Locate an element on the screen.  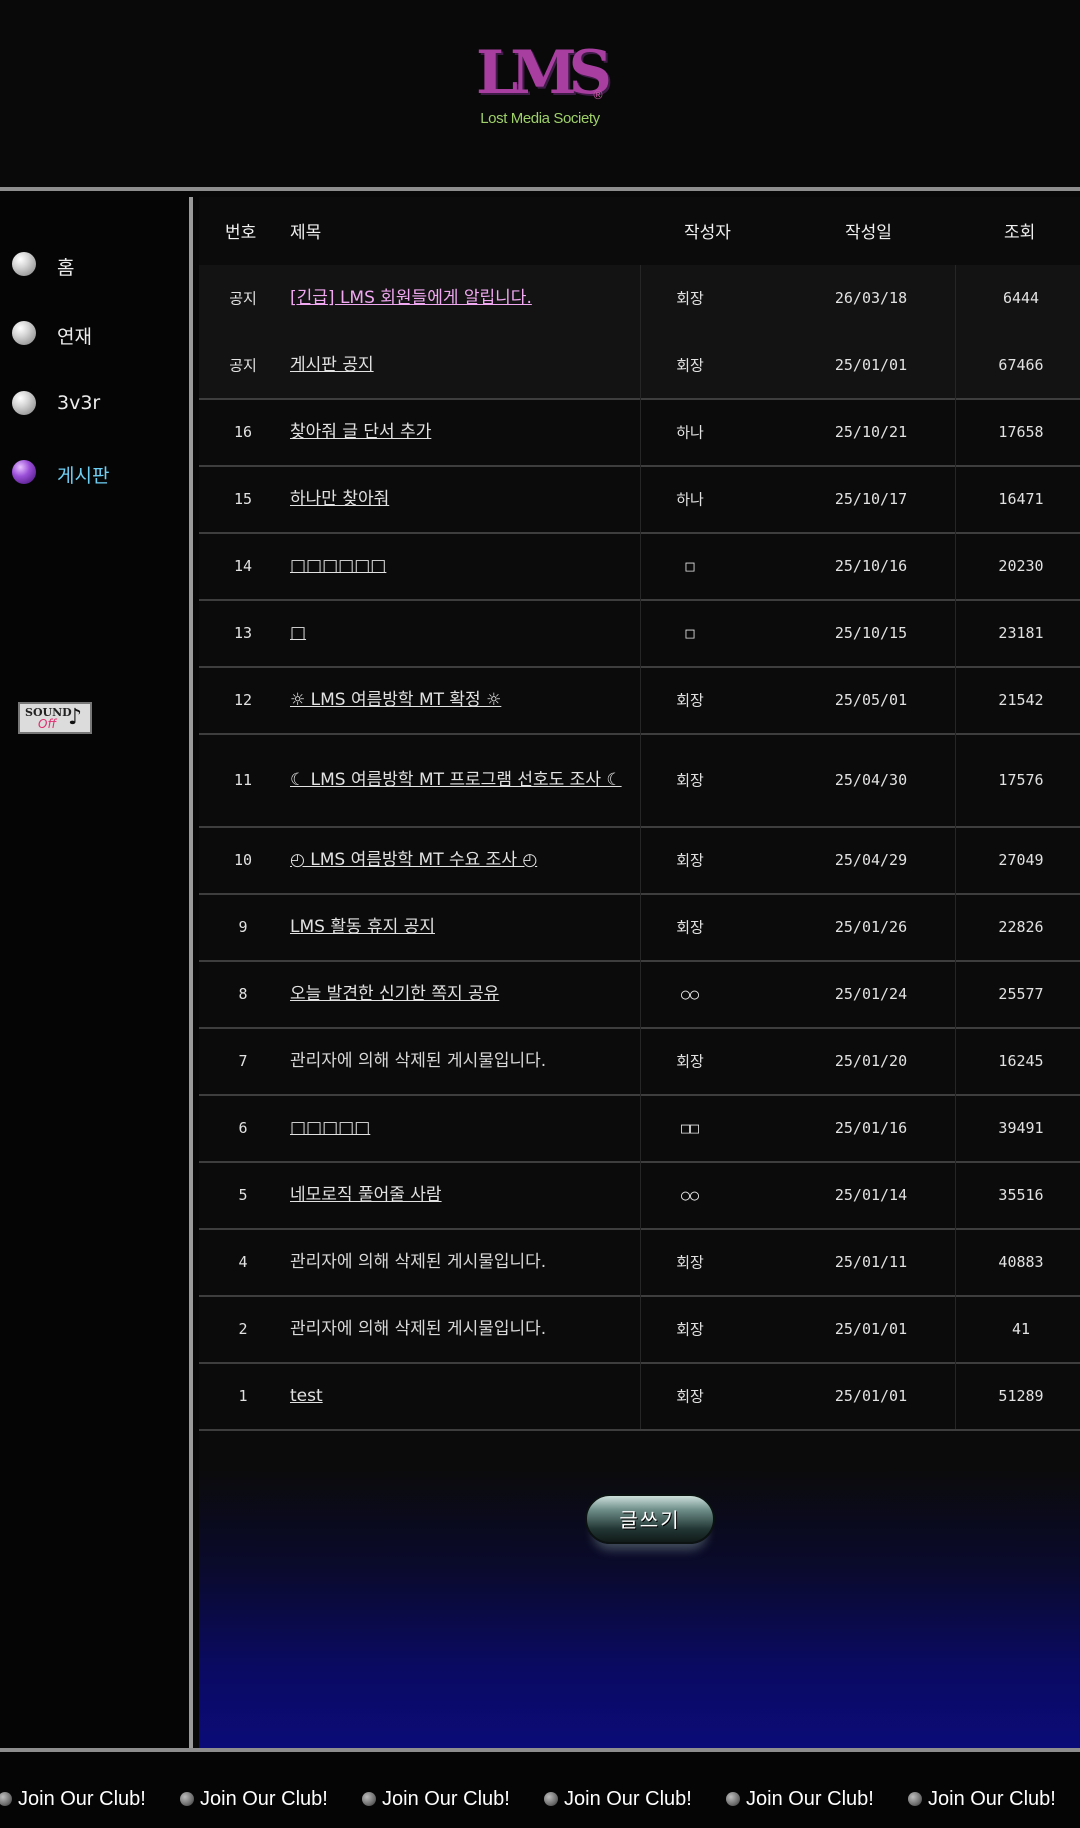
post-date: 25/10/17 is located at coordinates (871, 498).